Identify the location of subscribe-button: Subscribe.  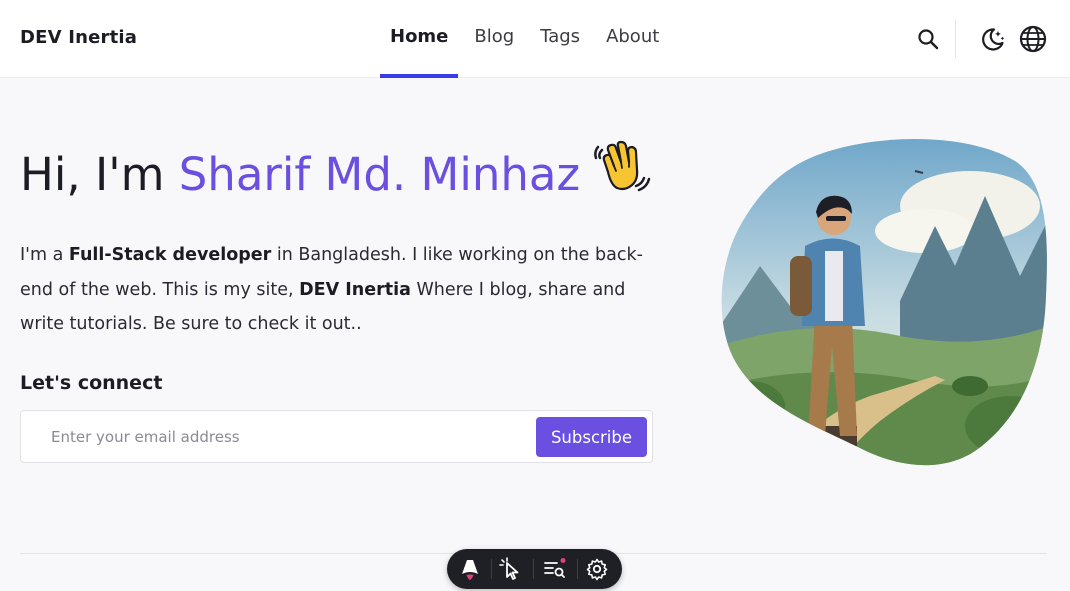
(591, 437).